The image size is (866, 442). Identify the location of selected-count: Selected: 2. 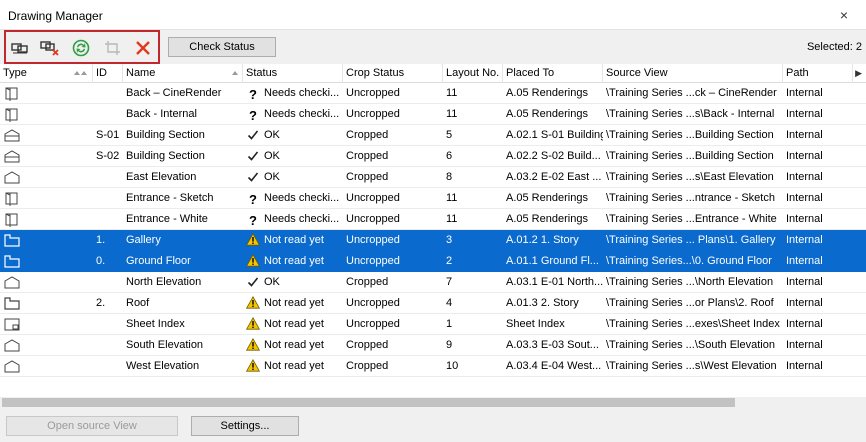
(834, 47).